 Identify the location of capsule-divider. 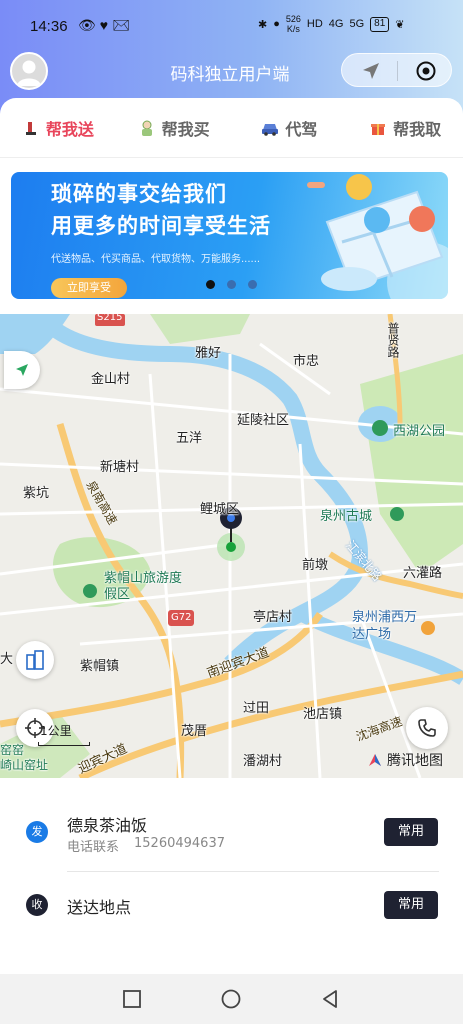
(397, 71).